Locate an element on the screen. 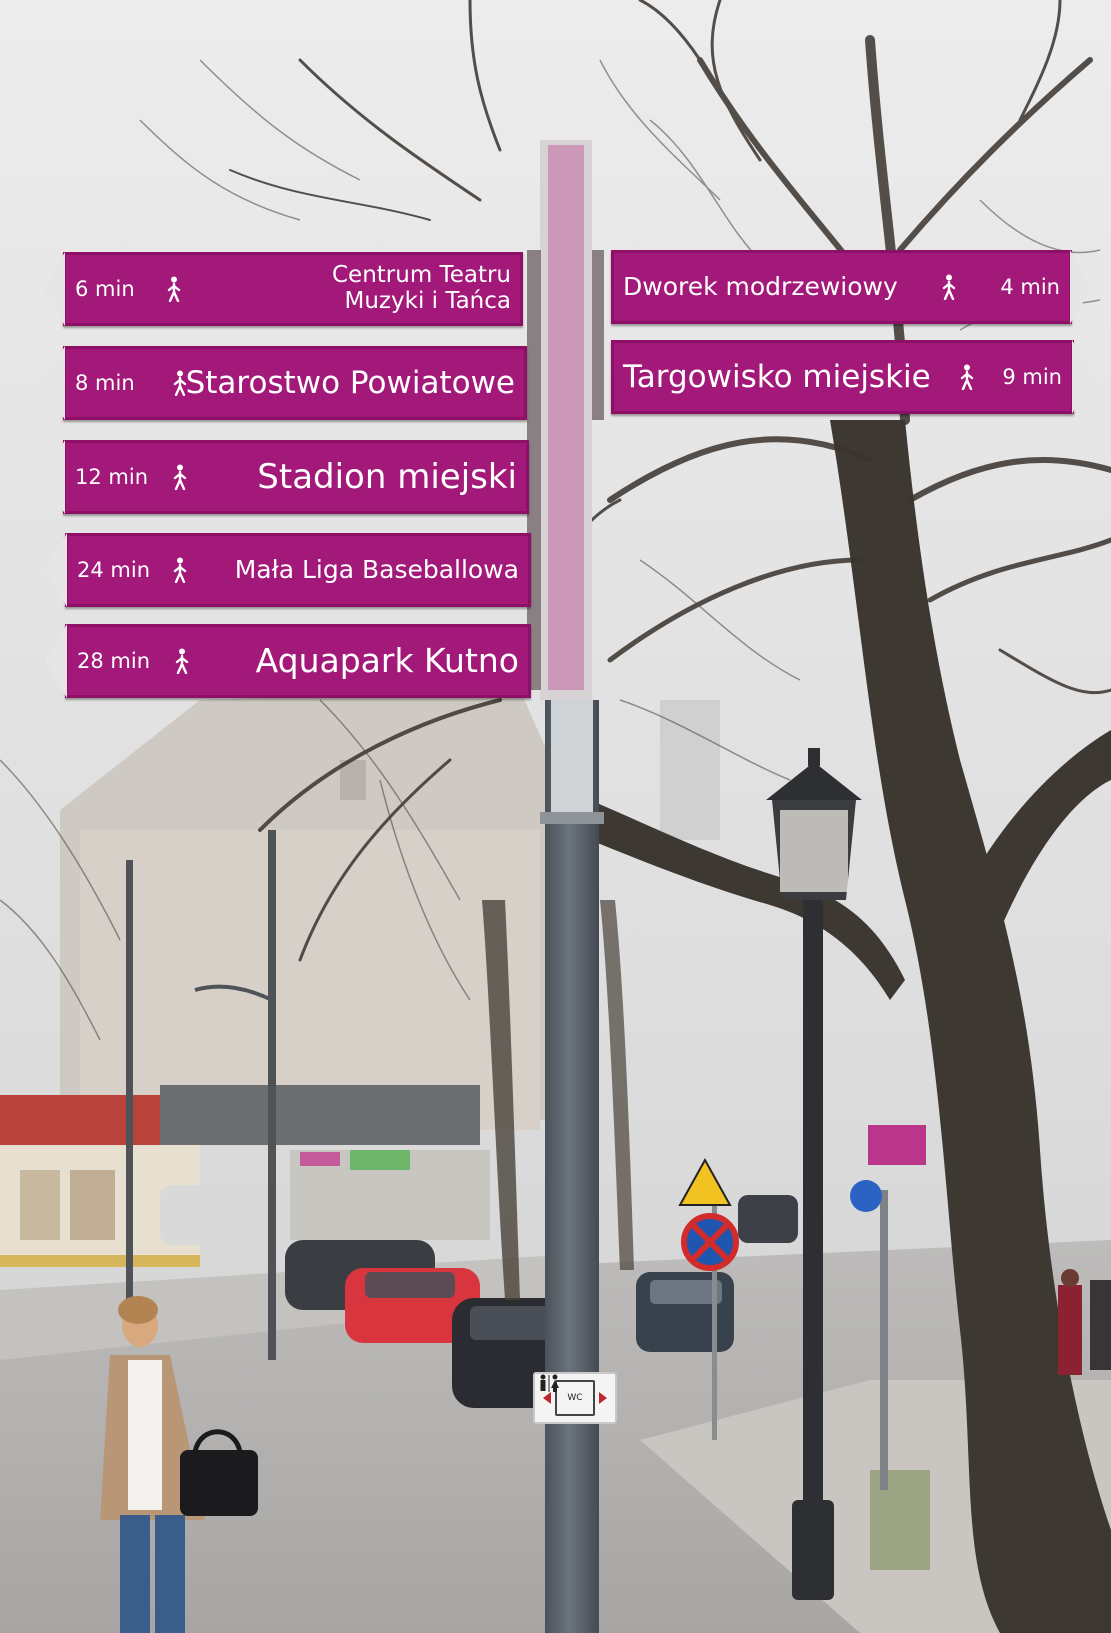 Image resolution: width=1111 pixels, height=1633 pixels. direction-sign-stadion: 12 min Stadion miejski is located at coordinates (286, 477).